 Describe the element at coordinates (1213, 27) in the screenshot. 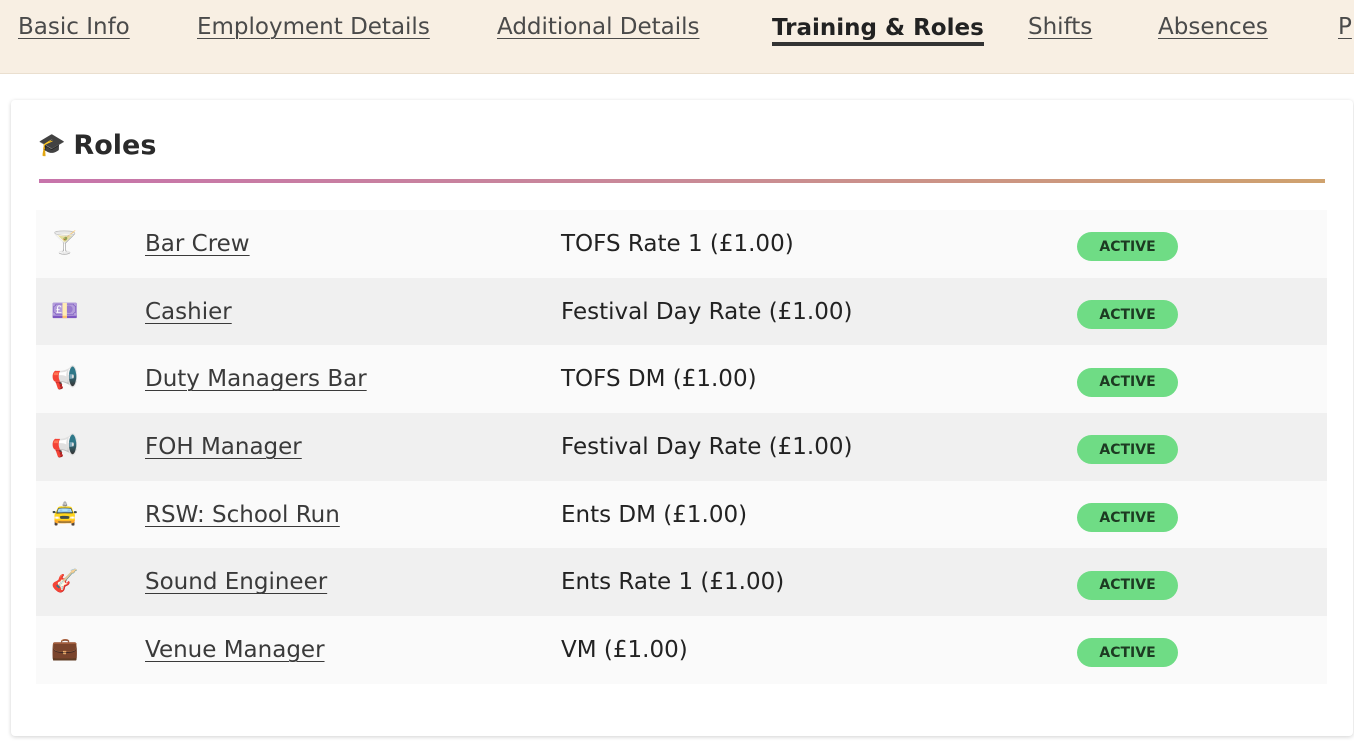

I see `tab-absences: Absences` at that location.